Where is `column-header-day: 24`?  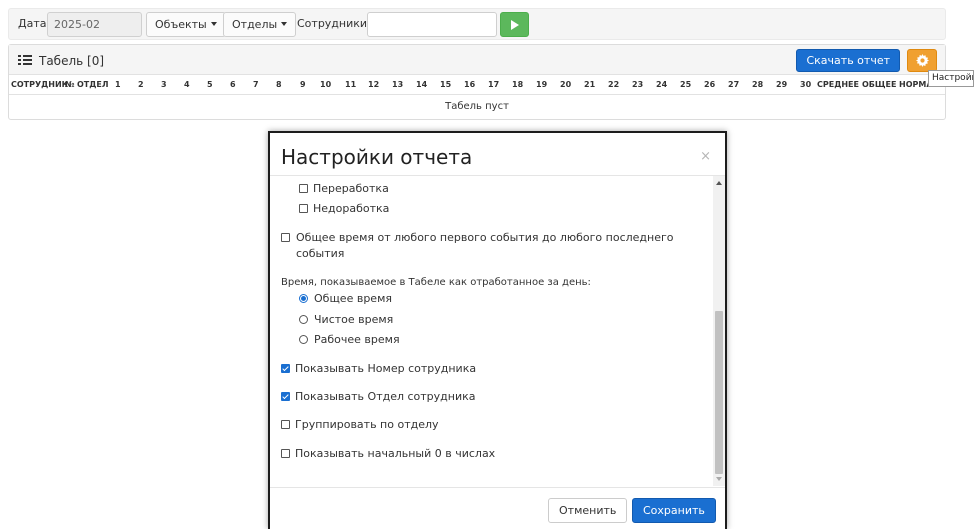 column-header-day: 24 is located at coordinates (661, 84).